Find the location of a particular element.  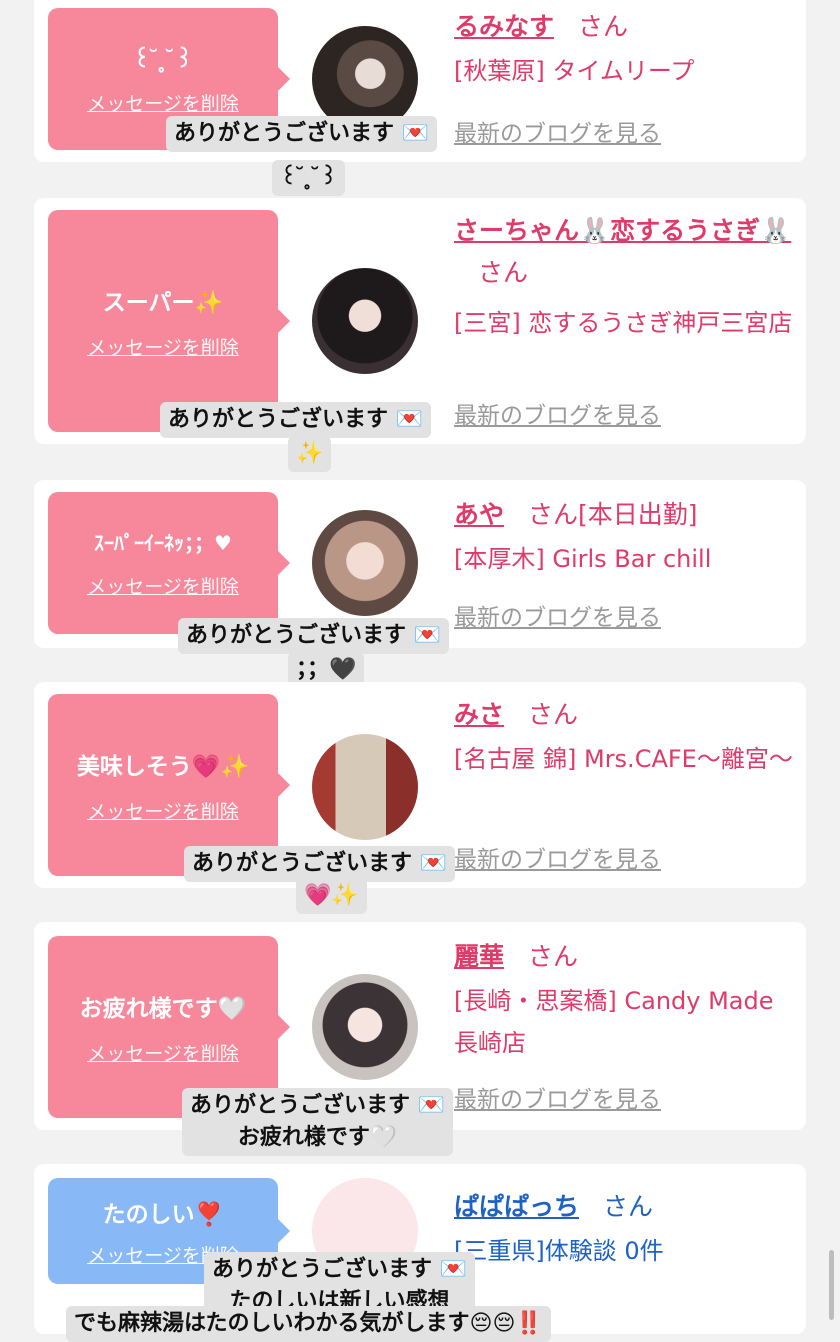

caption-overlay: ꒰ ̆ ̥̥ ̆꒱ is located at coordinates (309, 178).